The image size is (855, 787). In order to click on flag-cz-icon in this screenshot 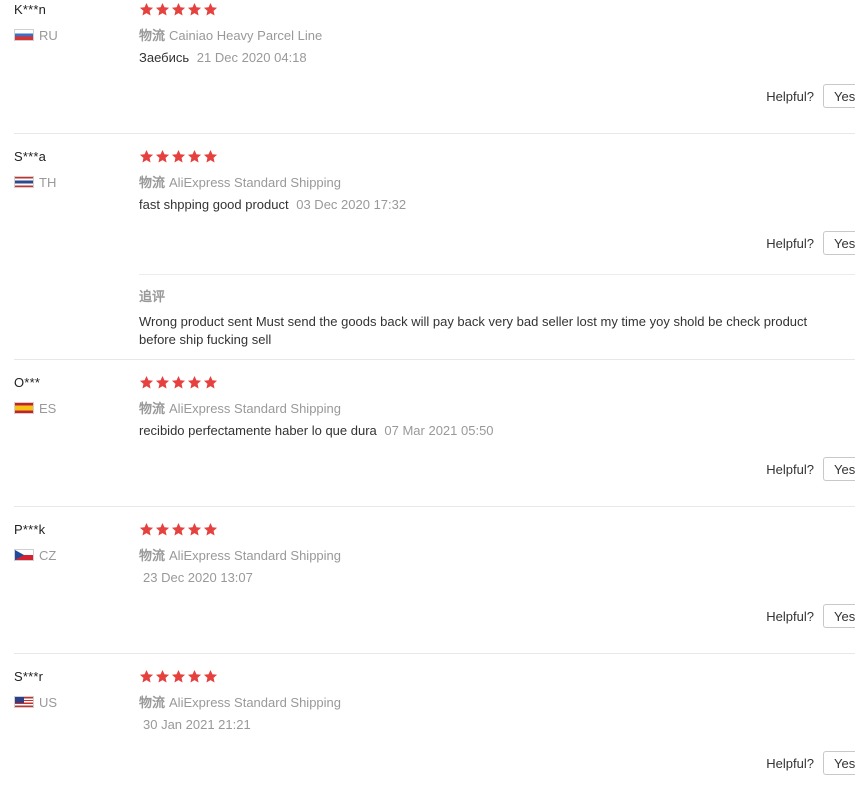, I will do `click(24, 555)`.